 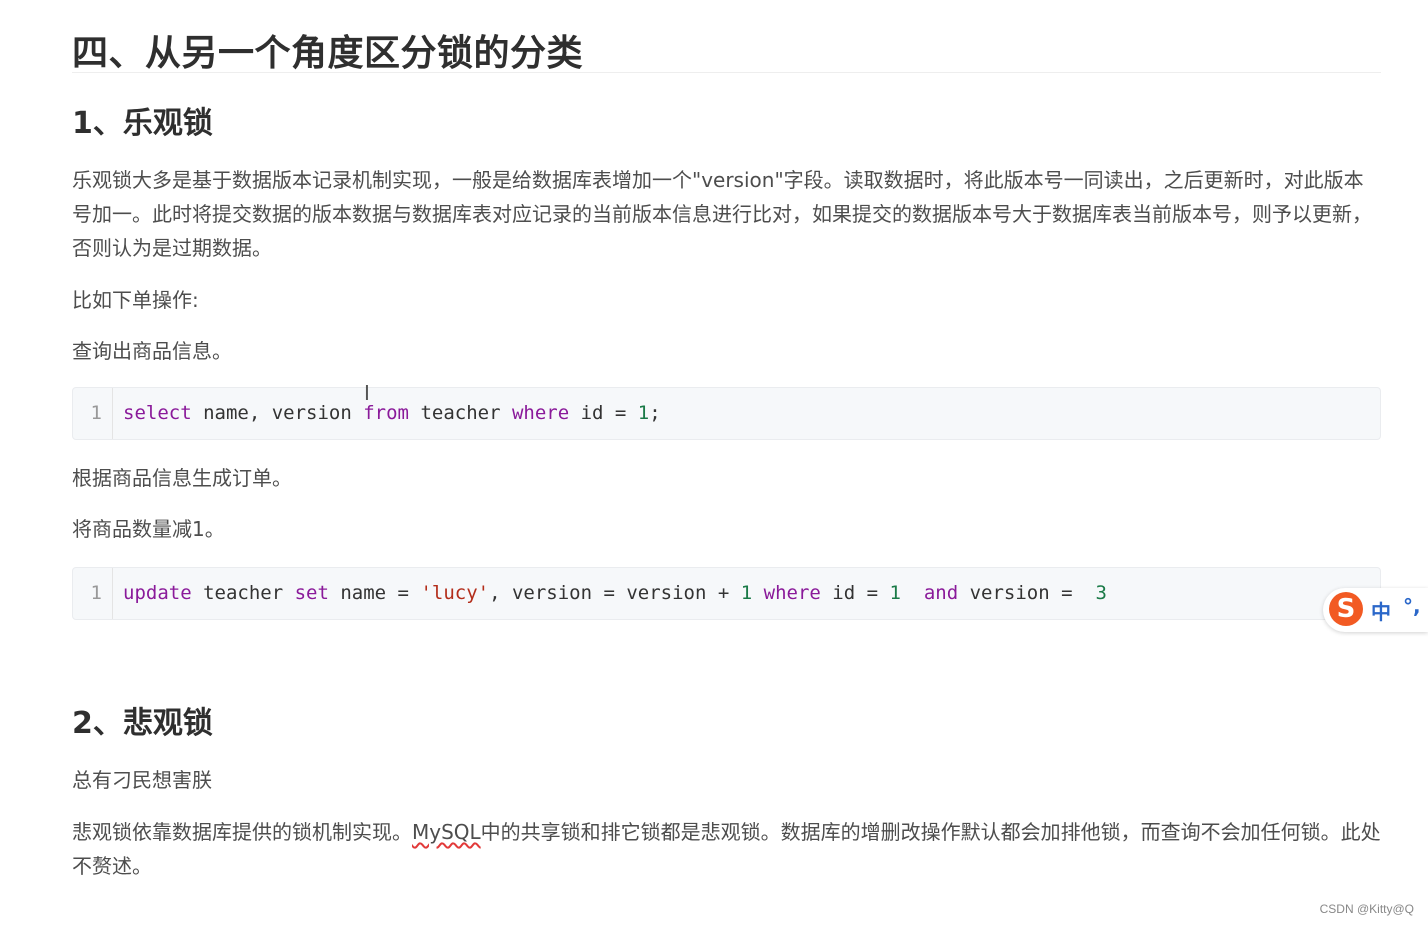 What do you see at coordinates (1381, 610) in the screenshot?
I see `ime-mode-toggle: 中` at bounding box center [1381, 610].